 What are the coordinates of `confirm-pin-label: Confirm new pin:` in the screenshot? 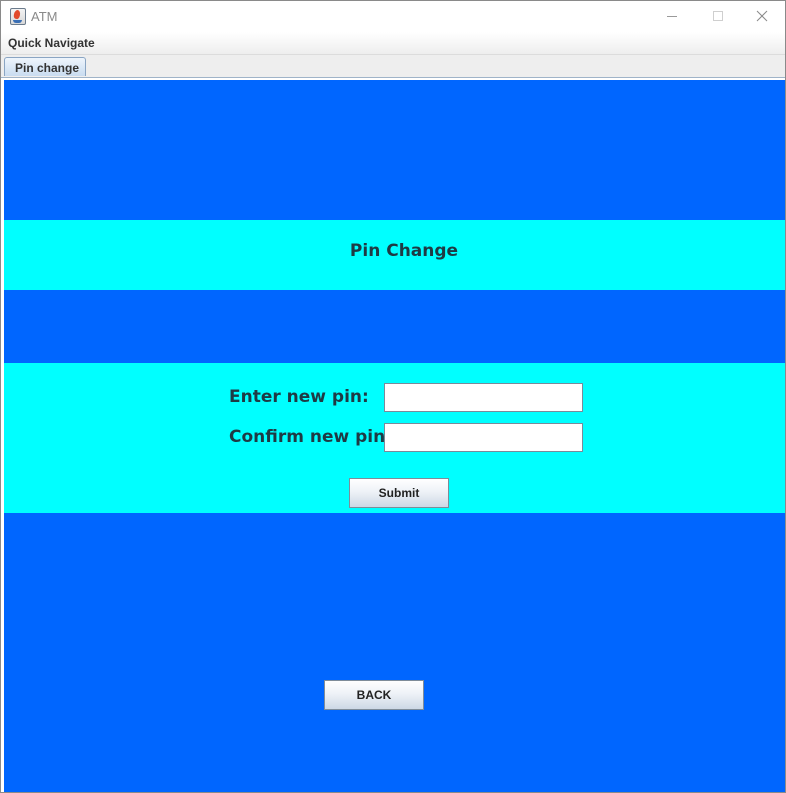 It's located at (311, 437).